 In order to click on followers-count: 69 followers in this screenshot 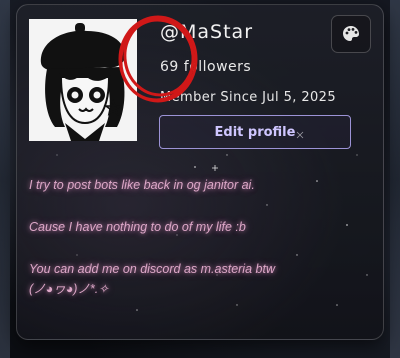, I will do `click(205, 67)`.